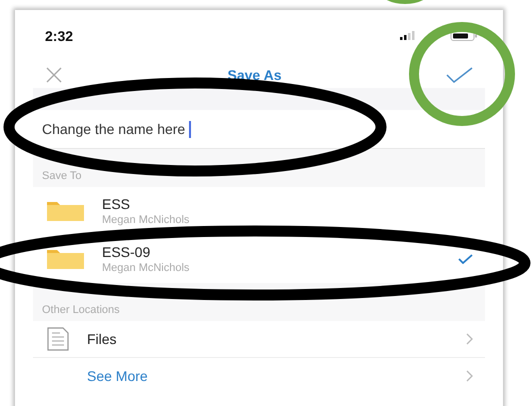  I want to click on folder-row: ESS Megan McNichols, so click(259, 211).